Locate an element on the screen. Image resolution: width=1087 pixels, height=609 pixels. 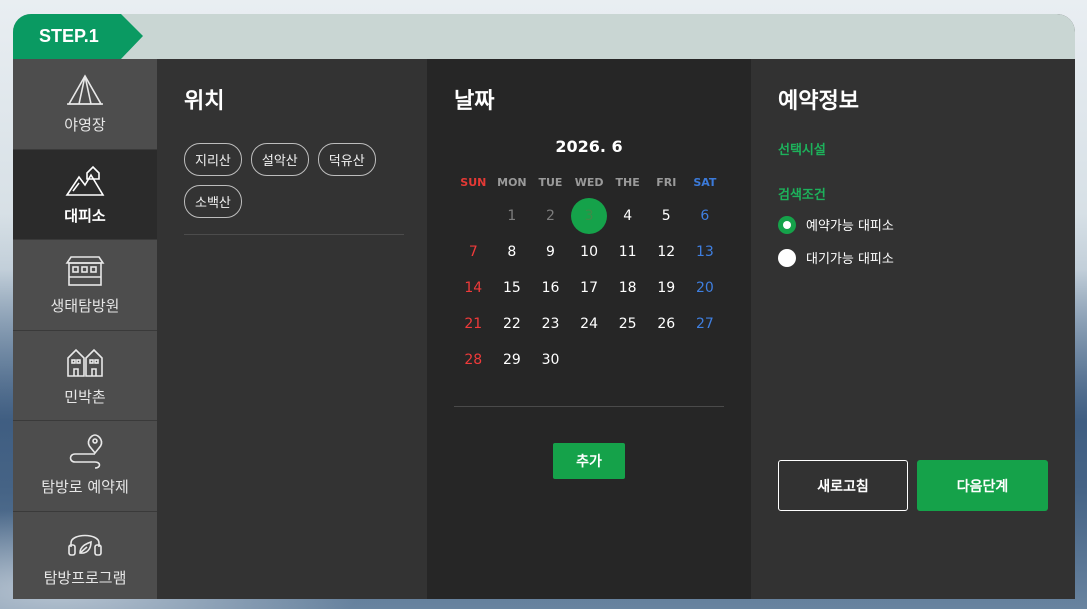
calendar-day: 3 is located at coordinates (589, 216).